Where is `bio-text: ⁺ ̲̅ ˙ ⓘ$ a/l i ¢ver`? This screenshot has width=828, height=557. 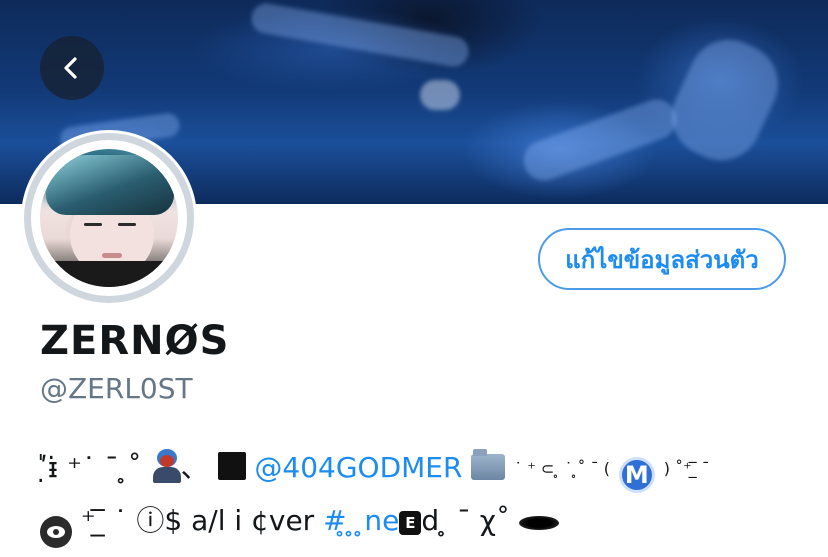
bio-text: ⁺ ̲̅ ˙ ⓘ$ a/l i ¢ver is located at coordinates (202, 520).